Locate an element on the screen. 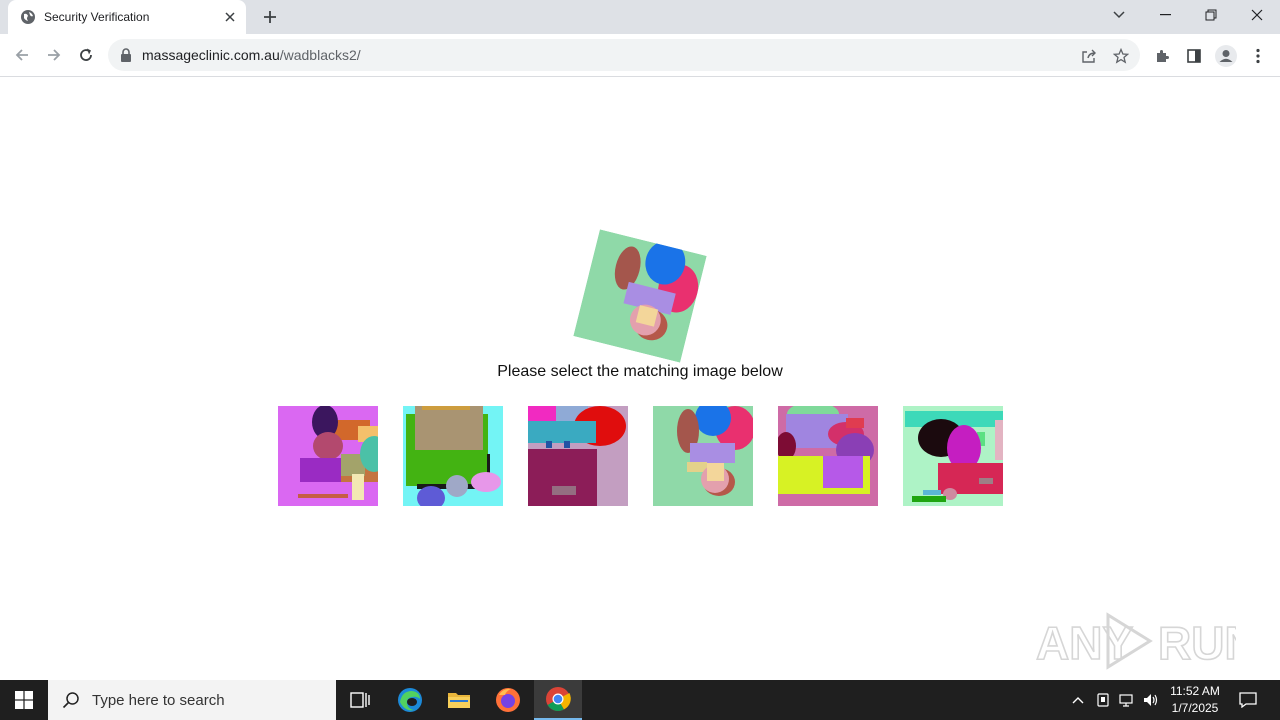 This screenshot has width=1280, height=720. clock-time: 11:52 AM is located at coordinates (1195, 691).